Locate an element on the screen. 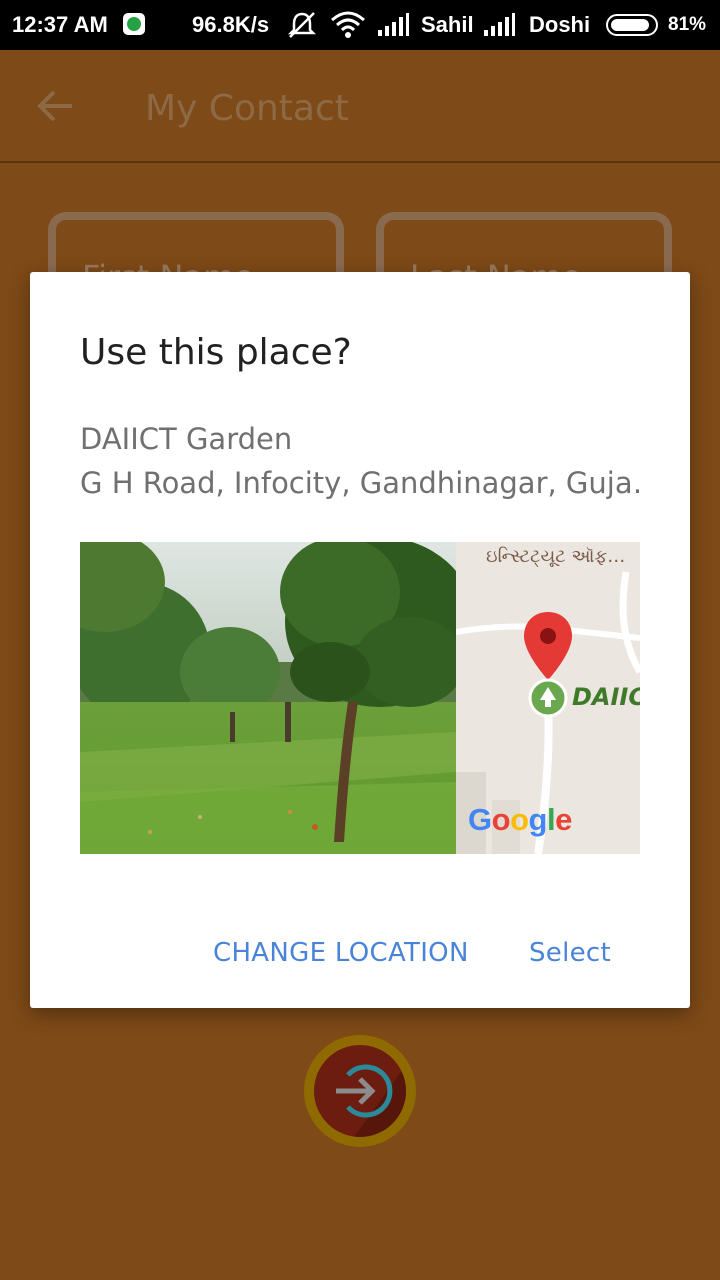 The height and width of the screenshot is (1280, 720). back-arrow-icon is located at coordinates (56, 106).